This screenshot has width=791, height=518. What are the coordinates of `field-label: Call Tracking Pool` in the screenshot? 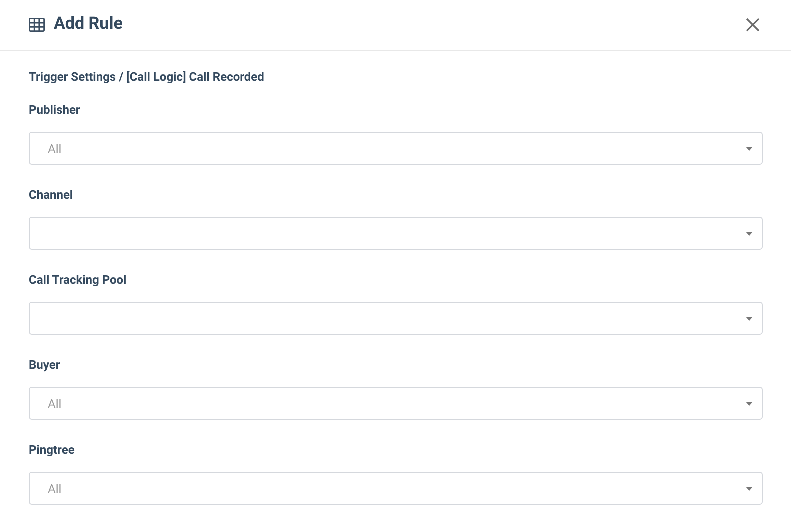 It's located at (78, 280).